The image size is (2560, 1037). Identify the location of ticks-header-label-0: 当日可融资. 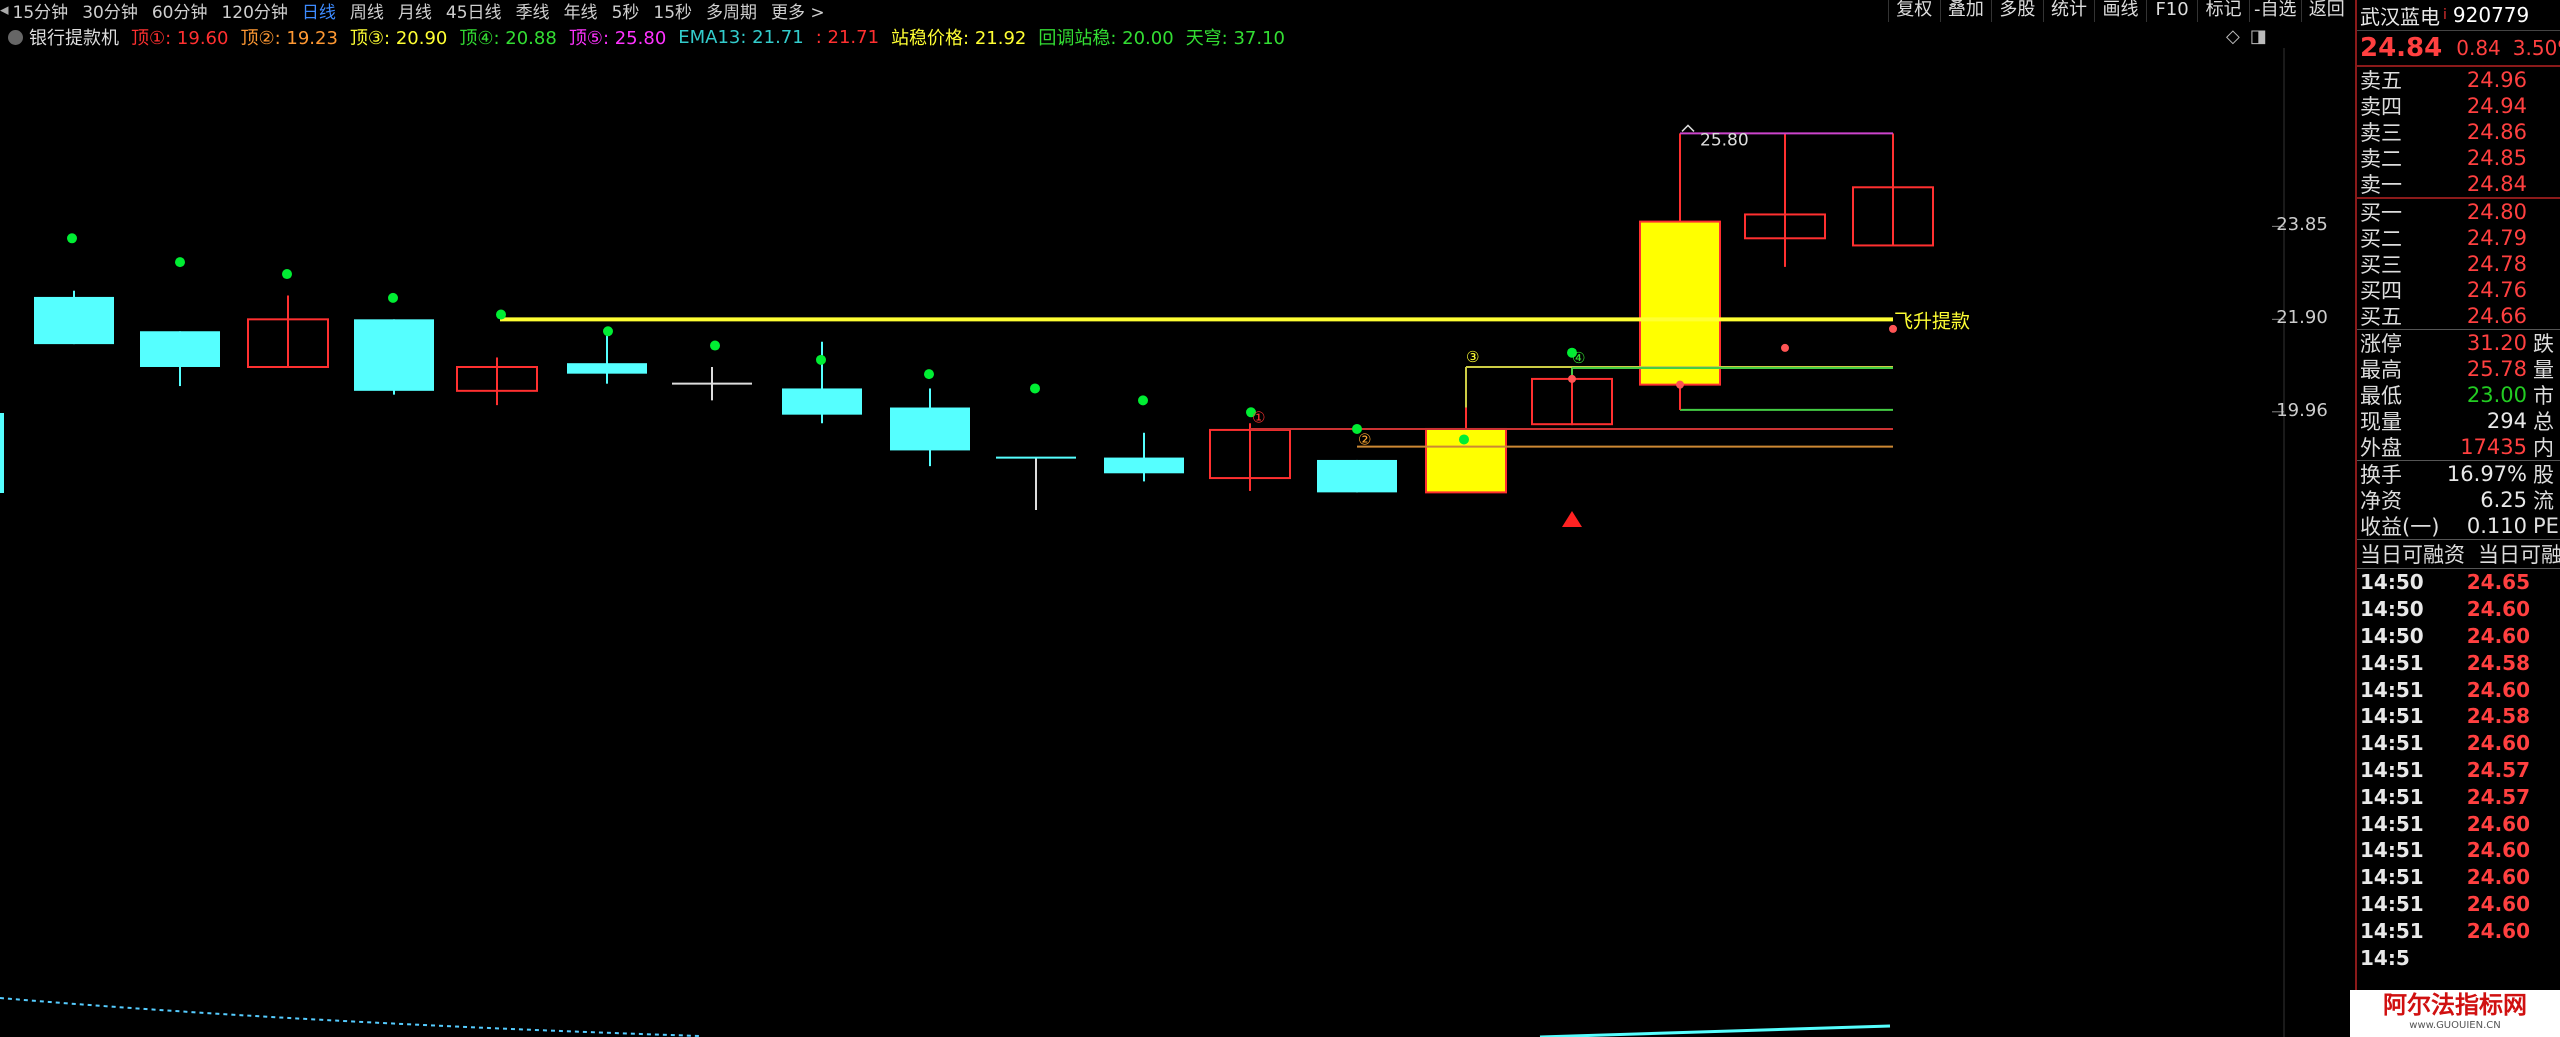
(2412, 555).